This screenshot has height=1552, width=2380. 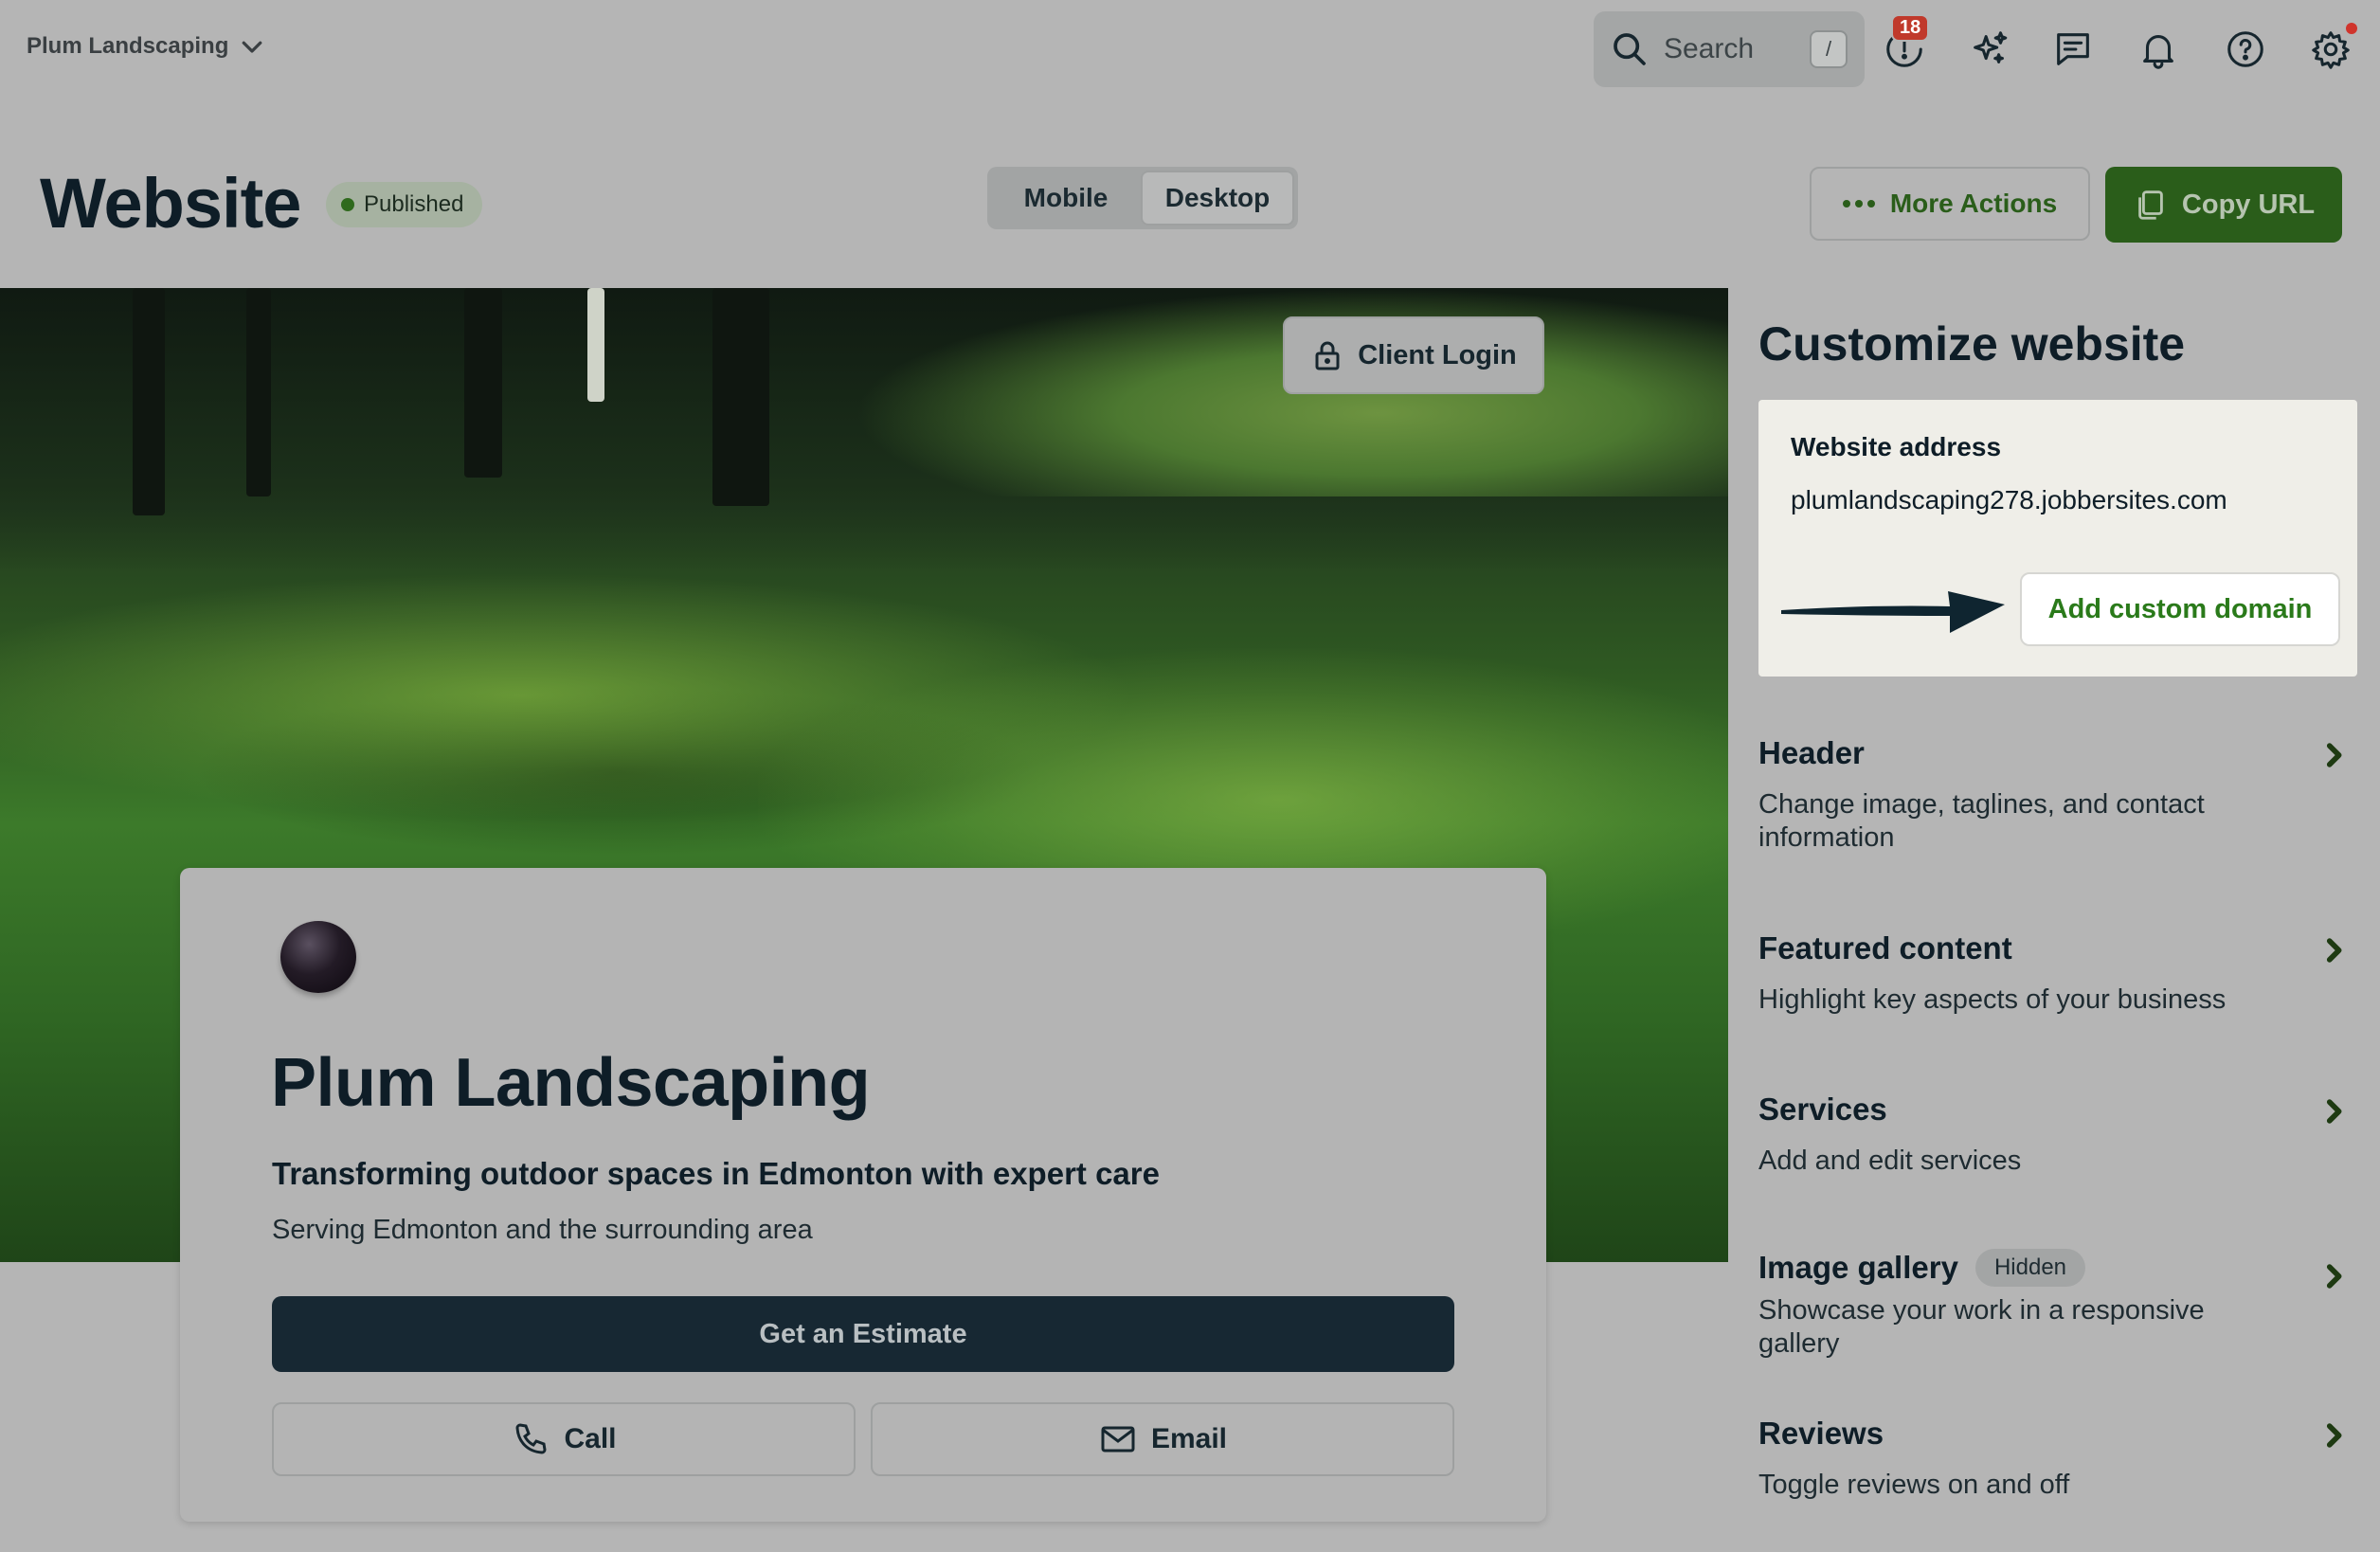 I want to click on help-icon, so click(x=2245, y=49).